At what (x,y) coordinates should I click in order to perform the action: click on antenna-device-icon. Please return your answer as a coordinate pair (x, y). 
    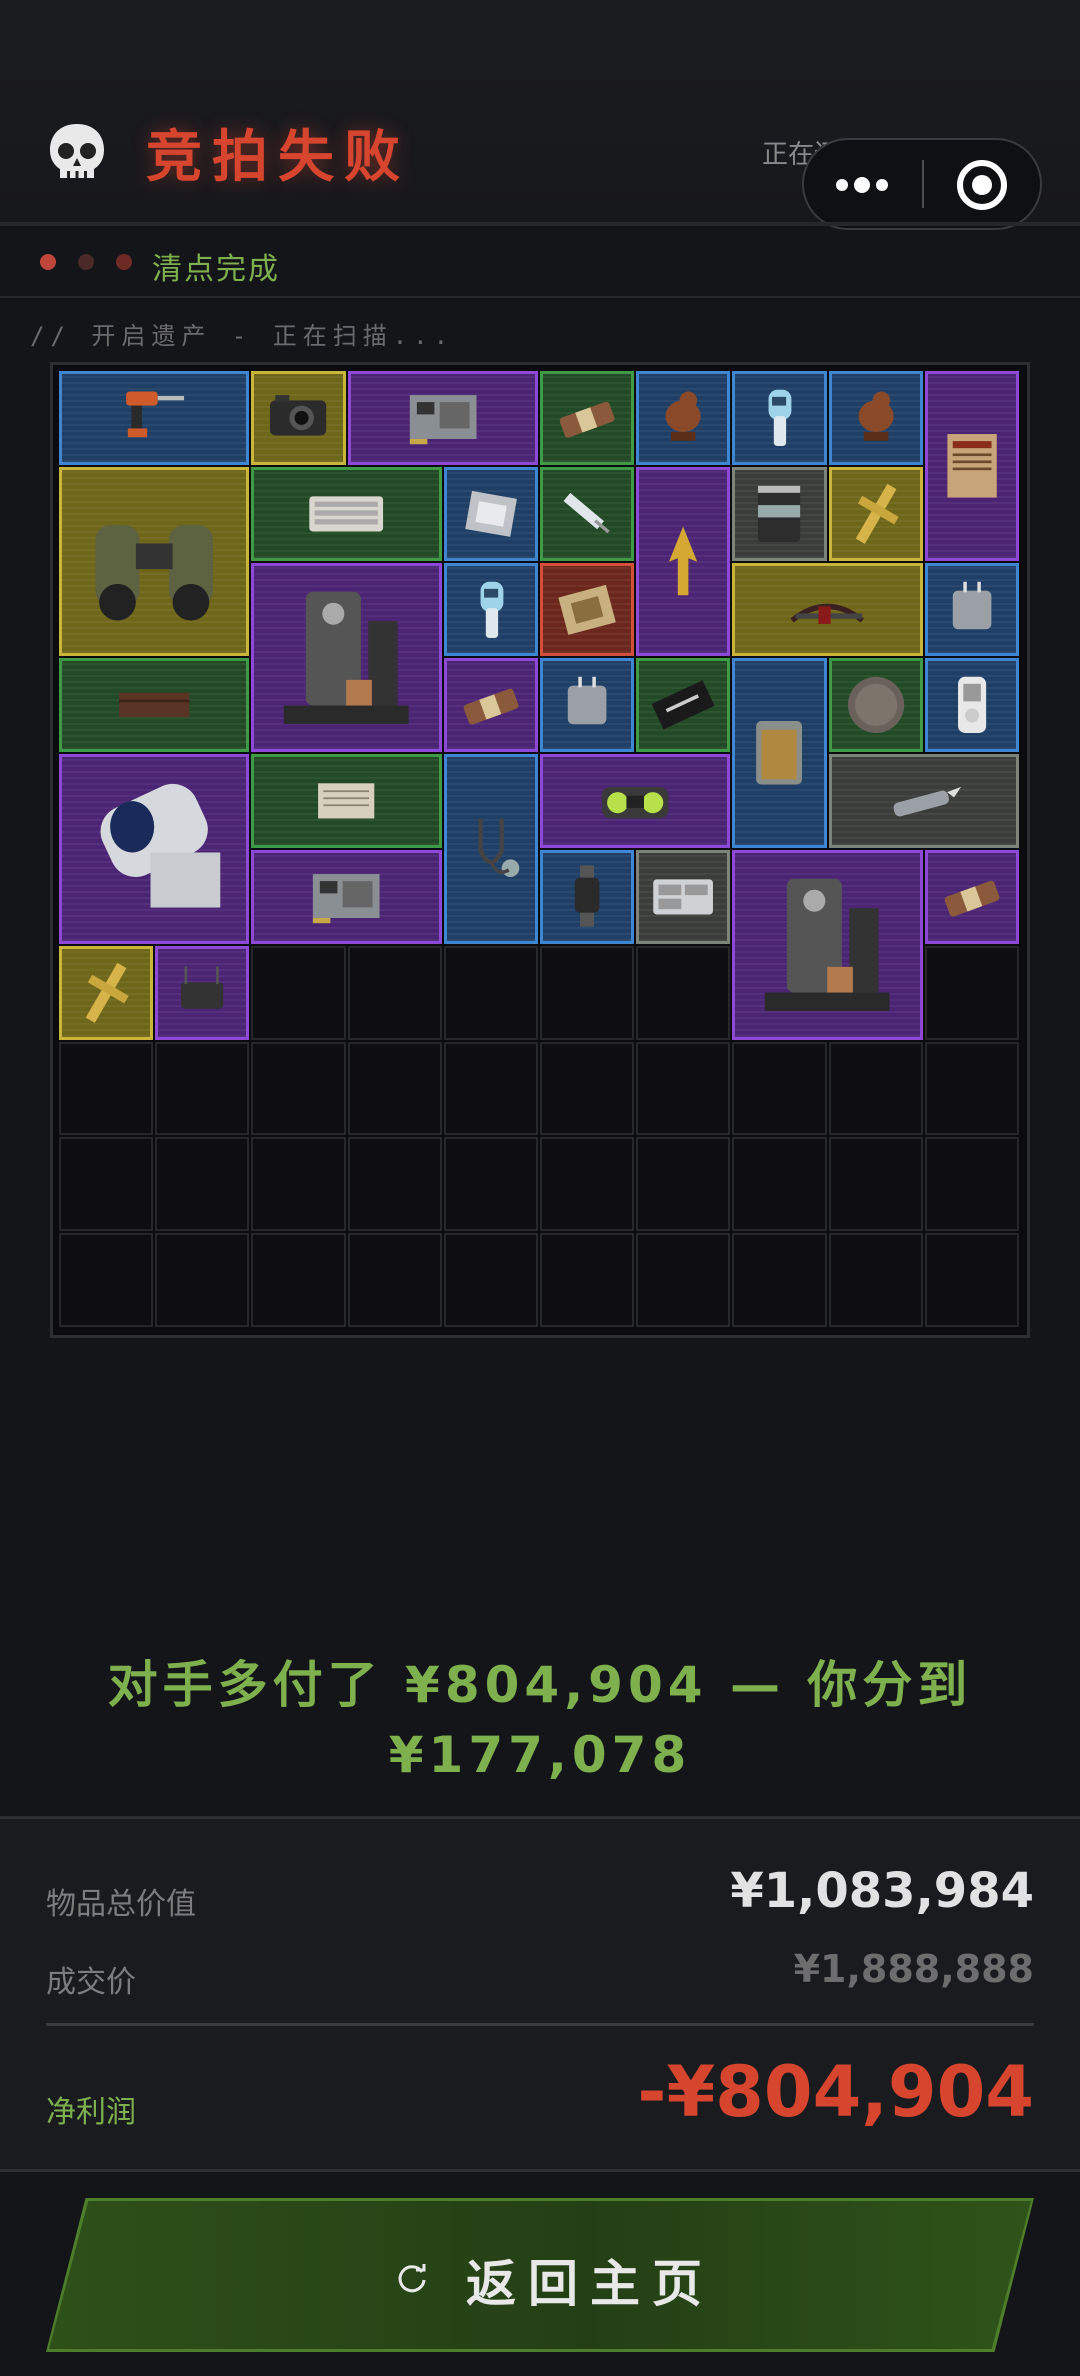
    Looking at the image, I should click on (202, 987).